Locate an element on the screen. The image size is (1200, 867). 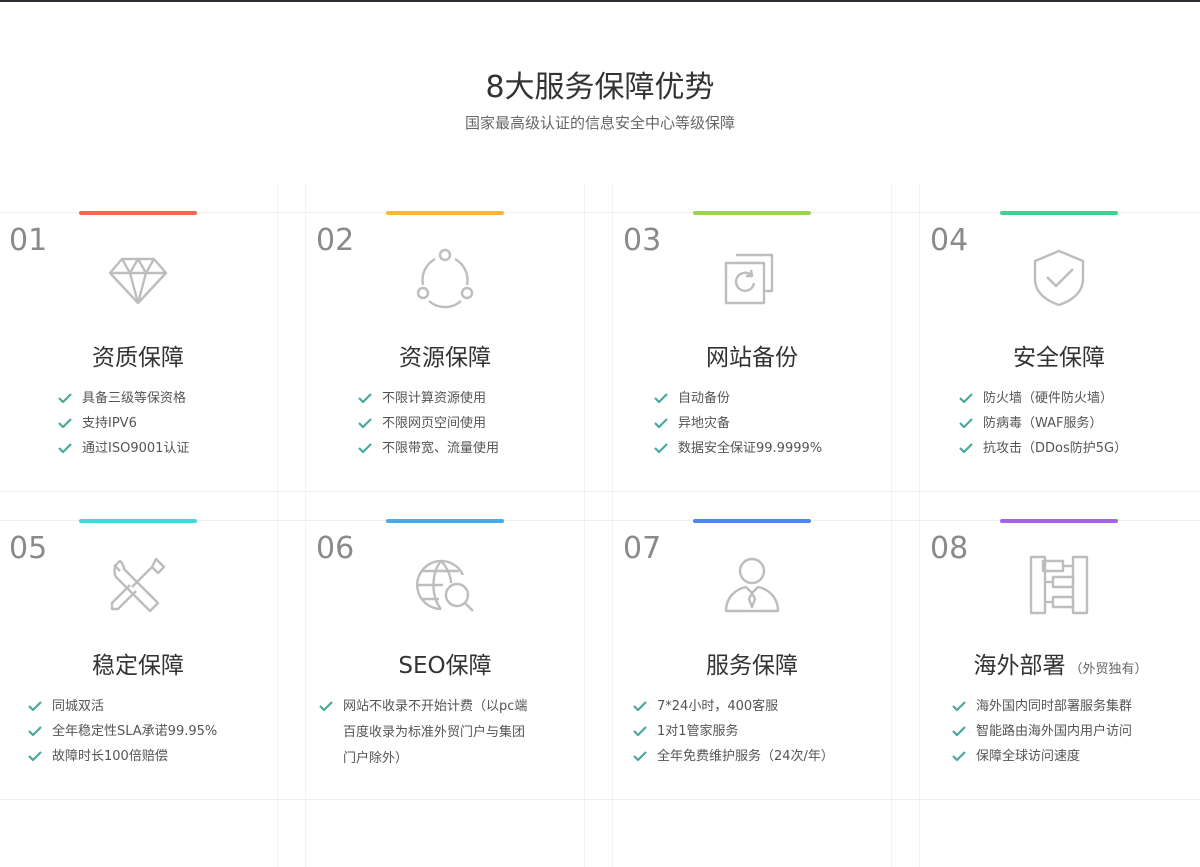
card-title: 海外部署 （外贸独有） is located at coordinates (1060, 663).